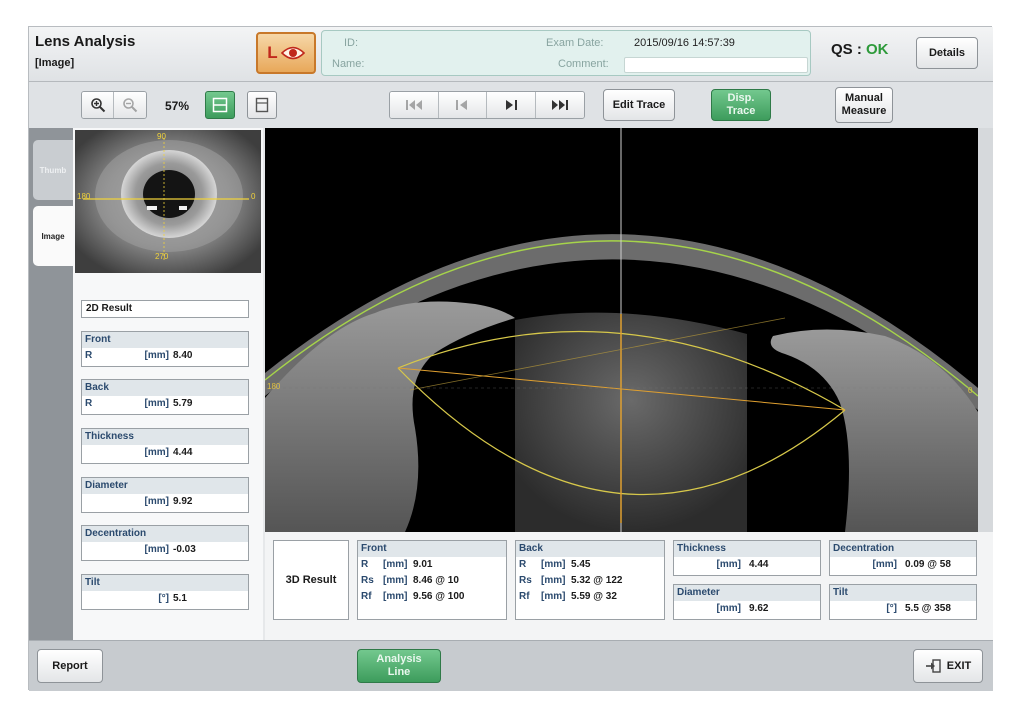  I want to click on analysis-line-button: Analysis Line, so click(399, 666).